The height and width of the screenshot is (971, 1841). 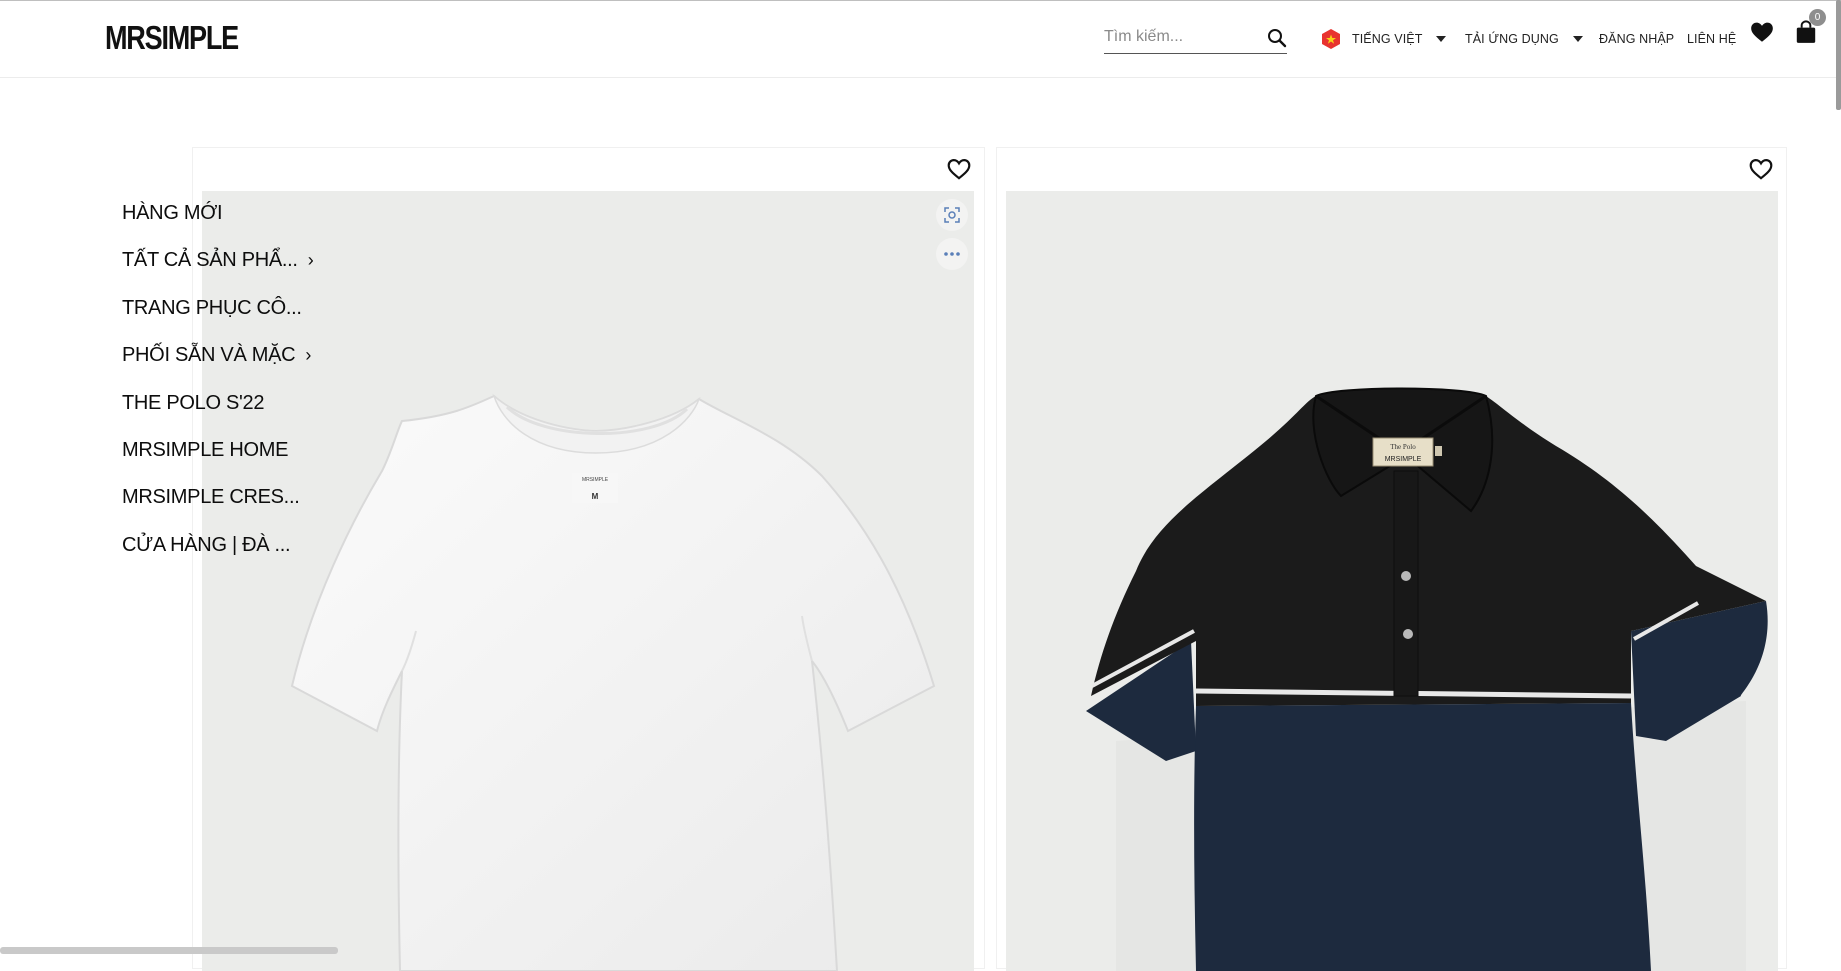 I want to click on more-options-button, so click(x=952, y=254).